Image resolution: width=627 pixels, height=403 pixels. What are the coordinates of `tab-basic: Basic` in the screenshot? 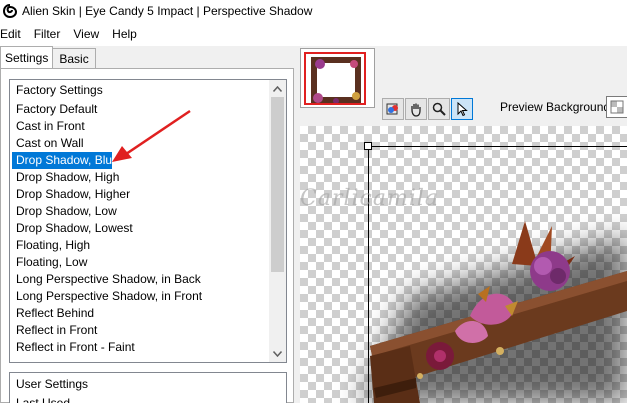 It's located at (74, 58).